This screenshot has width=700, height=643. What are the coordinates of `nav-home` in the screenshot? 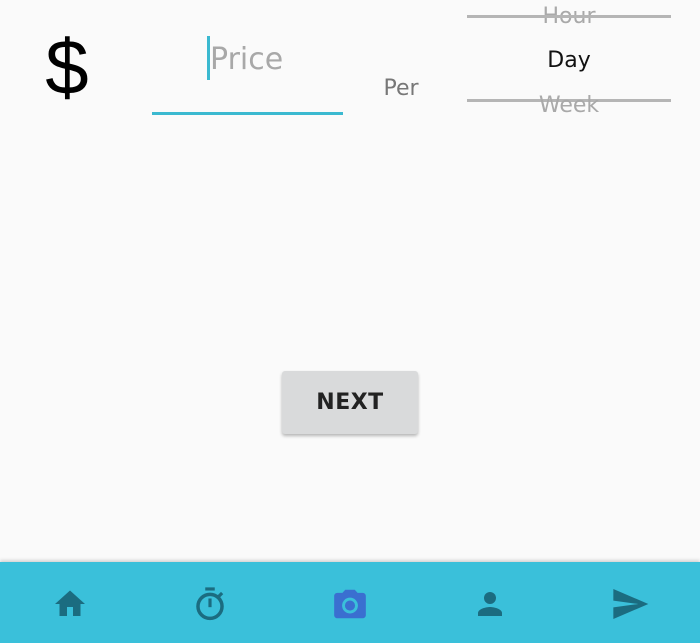 It's located at (70, 604).